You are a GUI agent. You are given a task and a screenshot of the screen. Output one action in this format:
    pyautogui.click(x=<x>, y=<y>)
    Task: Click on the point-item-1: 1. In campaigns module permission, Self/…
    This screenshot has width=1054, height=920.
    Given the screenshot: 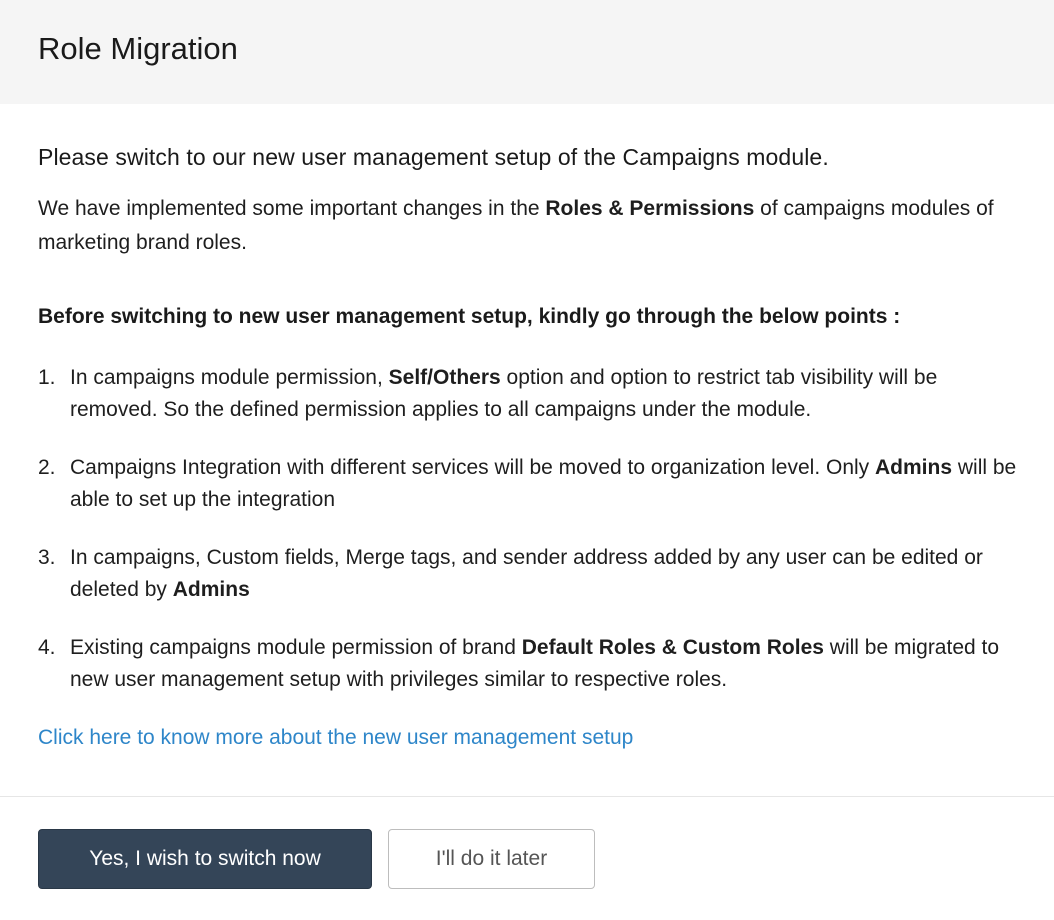 What is the action you would take?
    pyautogui.click(x=528, y=394)
    